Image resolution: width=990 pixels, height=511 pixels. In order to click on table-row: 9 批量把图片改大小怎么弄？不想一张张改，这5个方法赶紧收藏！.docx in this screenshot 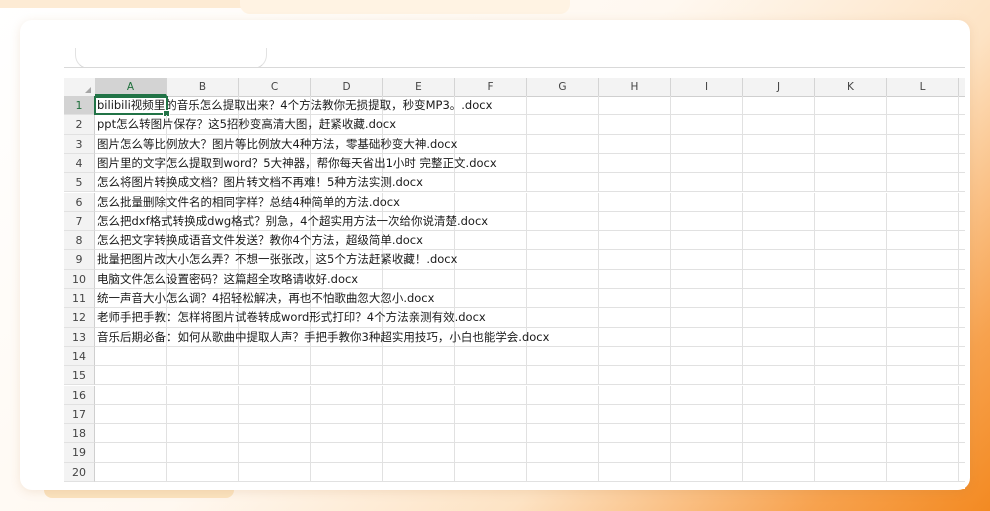, I will do `click(514, 260)`.